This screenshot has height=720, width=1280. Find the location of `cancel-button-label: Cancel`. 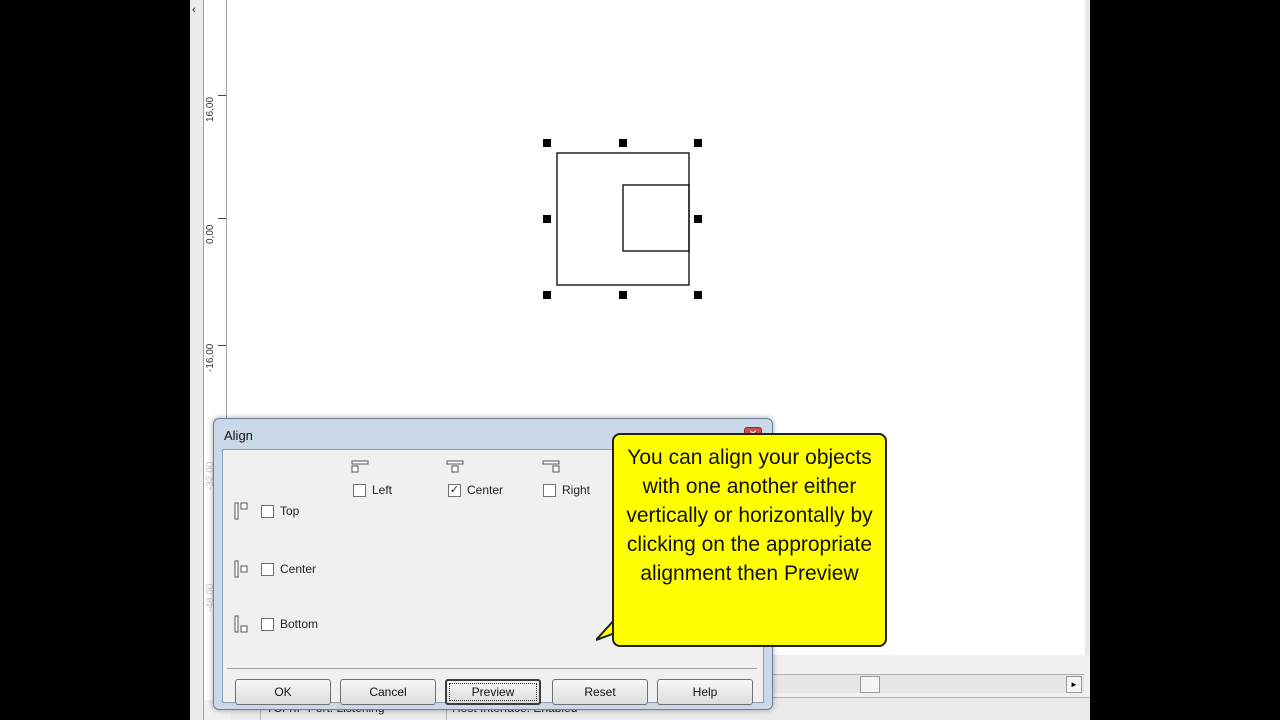

cancel-button-label: Cancel is located at coordinates (388, 692).